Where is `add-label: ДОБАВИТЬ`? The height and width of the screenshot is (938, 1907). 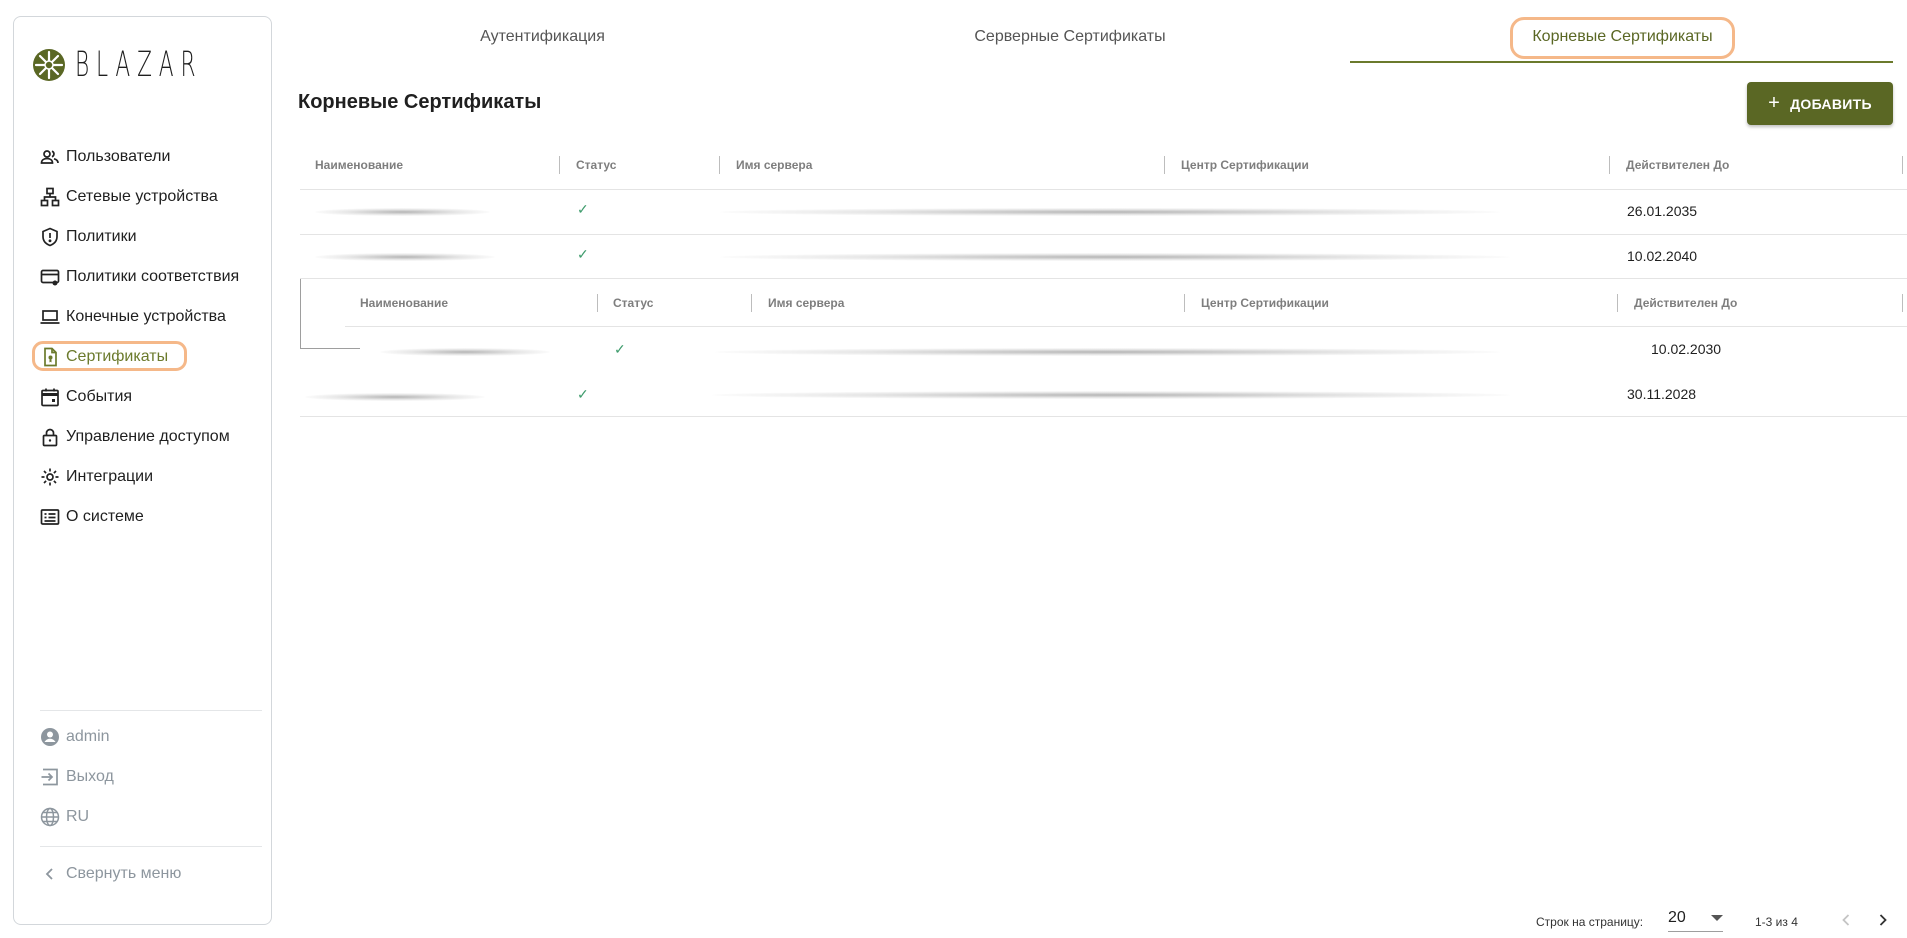 add-label: ДОБАВИТЬ is located at coordinates (1831, 103).